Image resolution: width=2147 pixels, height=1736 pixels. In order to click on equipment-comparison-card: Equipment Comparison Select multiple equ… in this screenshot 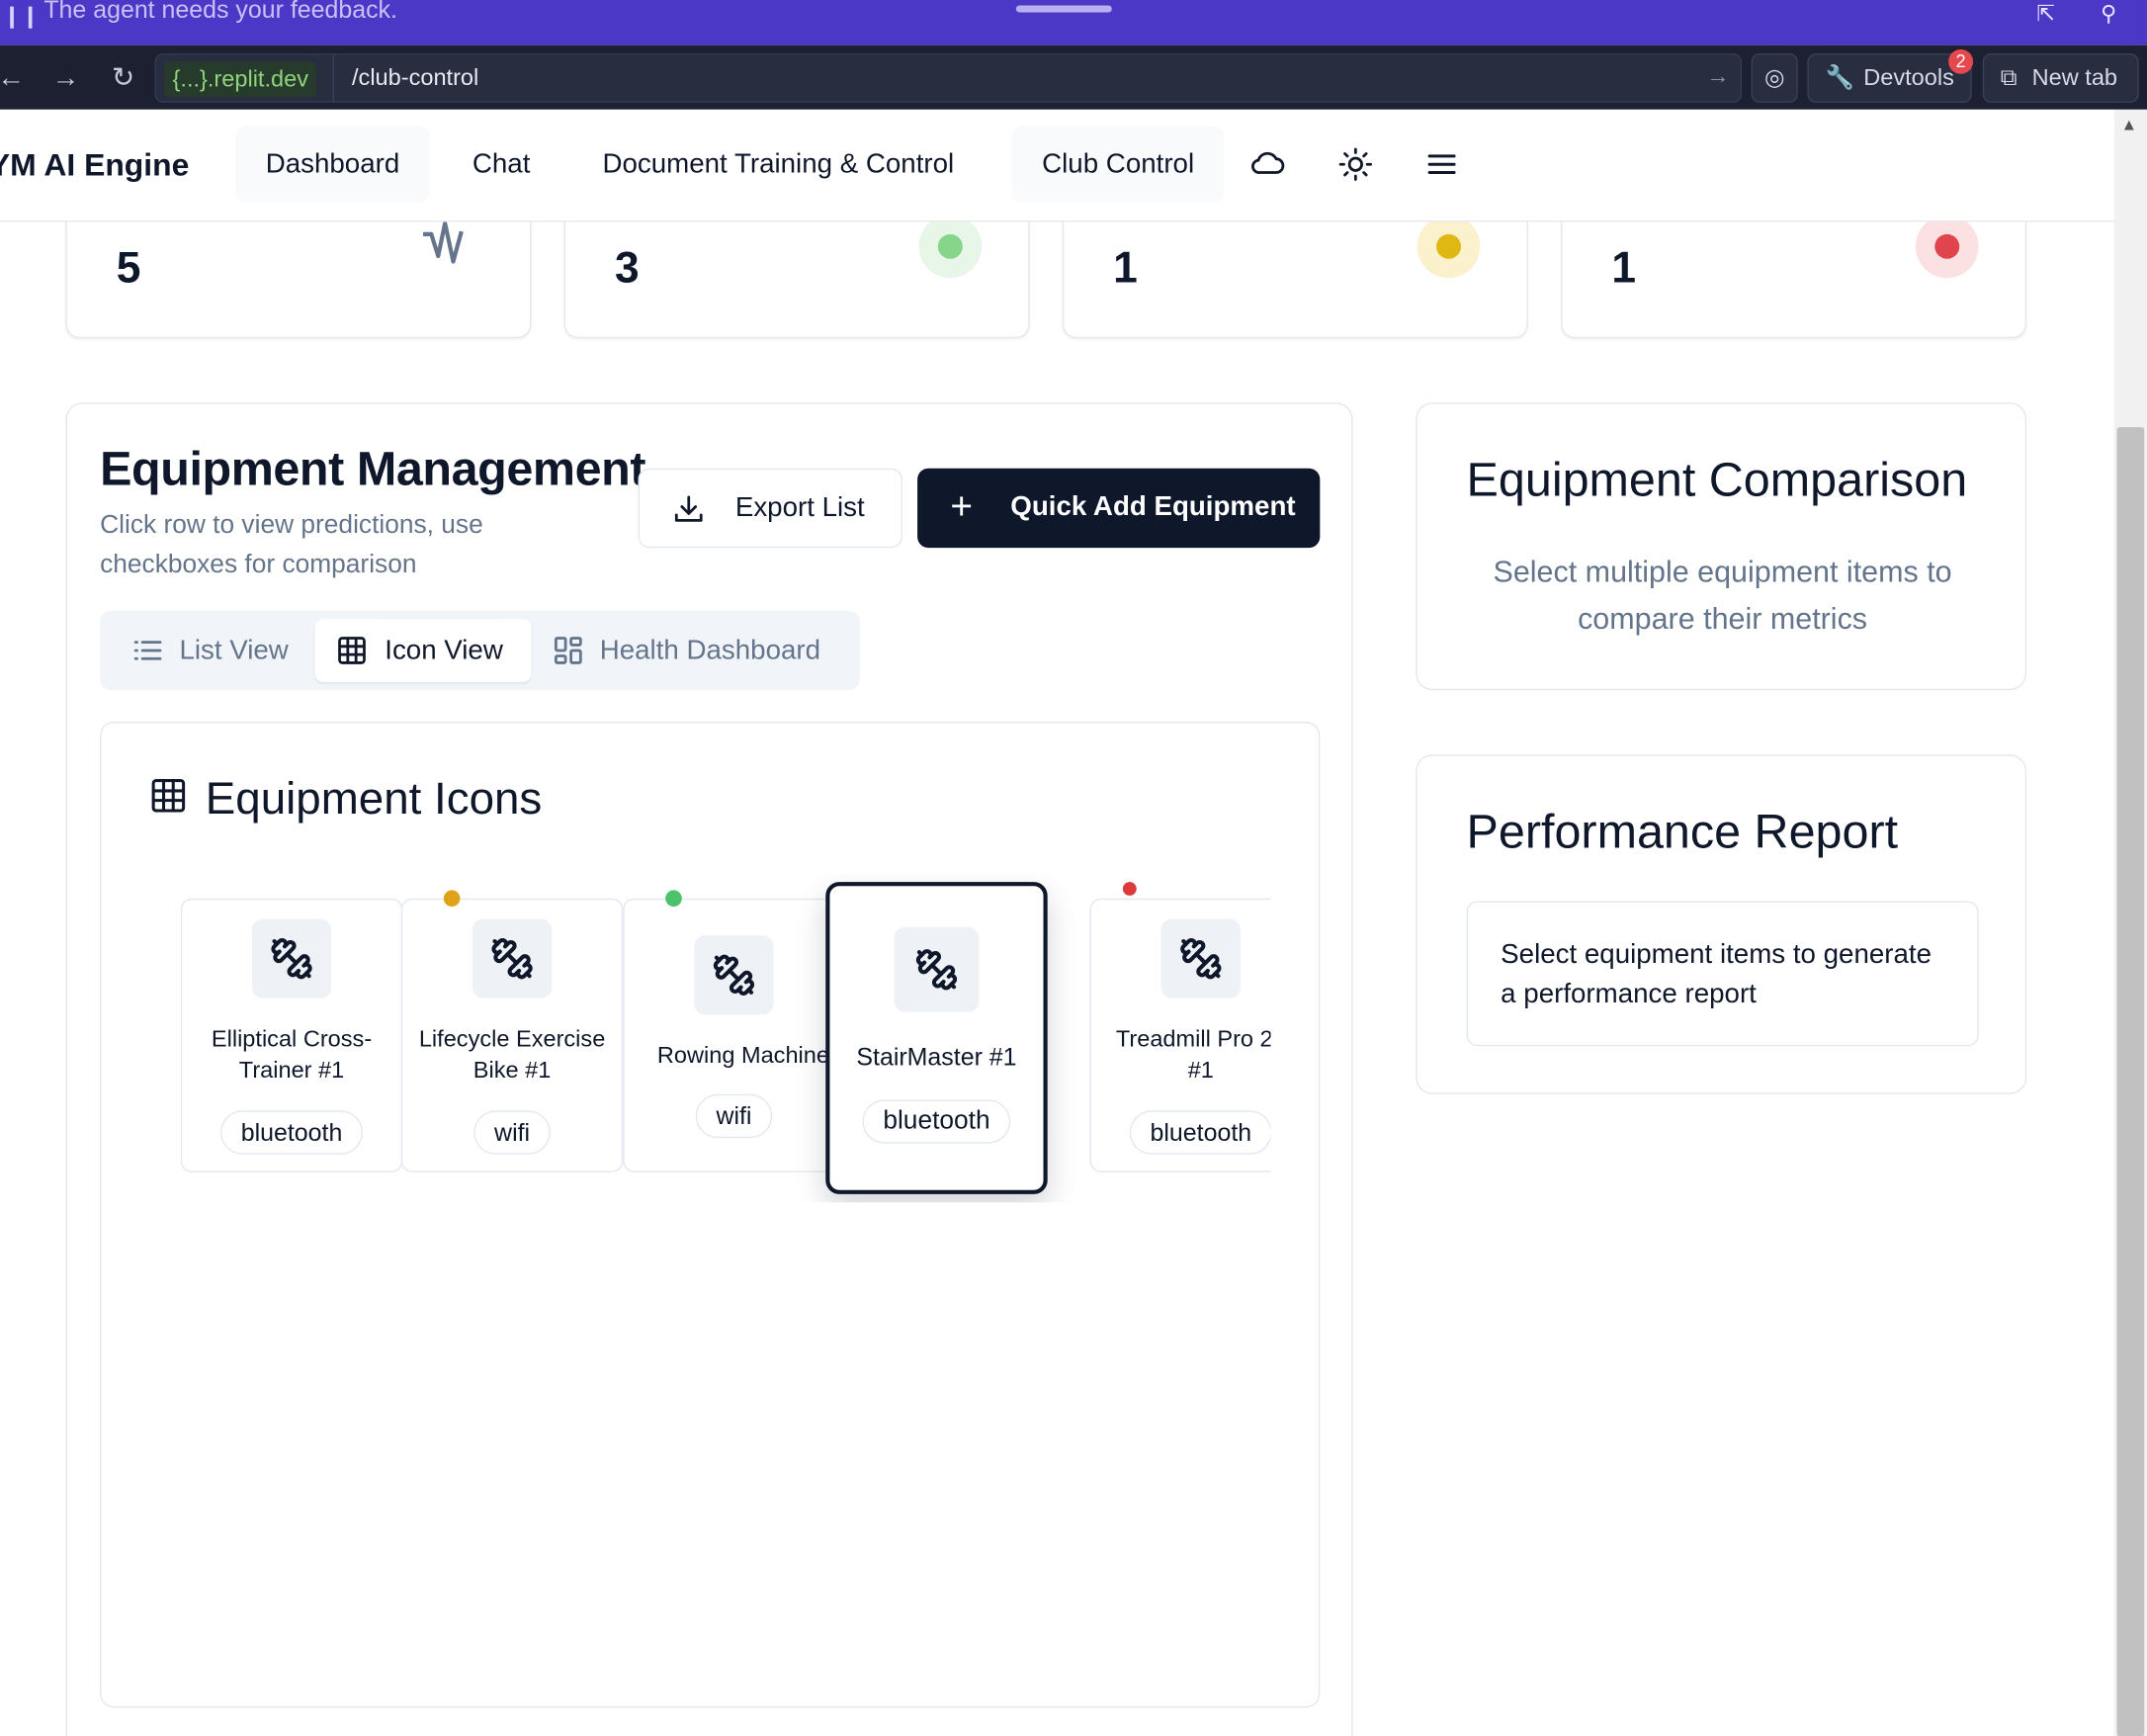, I will do `click(1721, 546)`.